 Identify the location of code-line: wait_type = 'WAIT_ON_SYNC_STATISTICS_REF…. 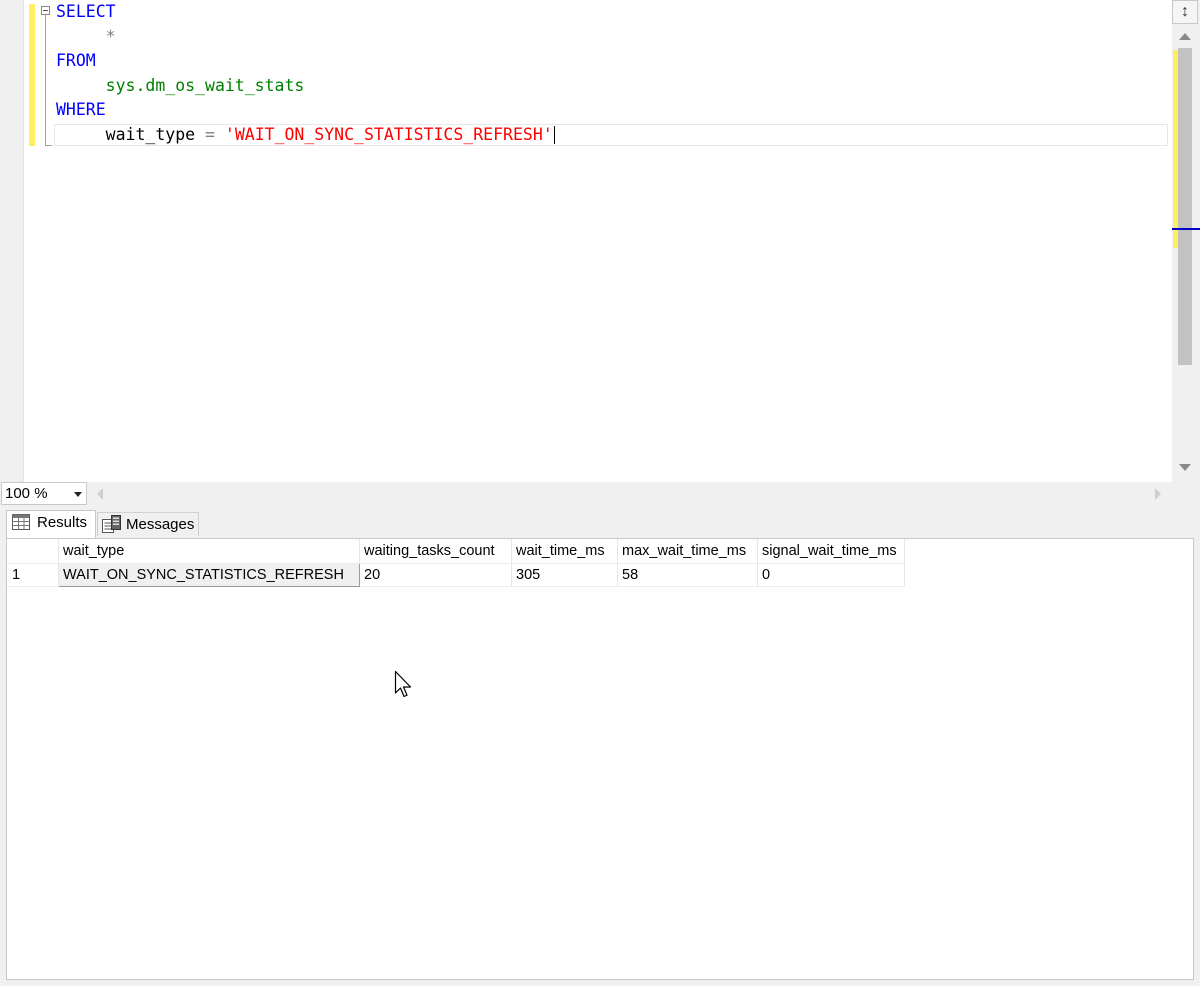
(305, 135).